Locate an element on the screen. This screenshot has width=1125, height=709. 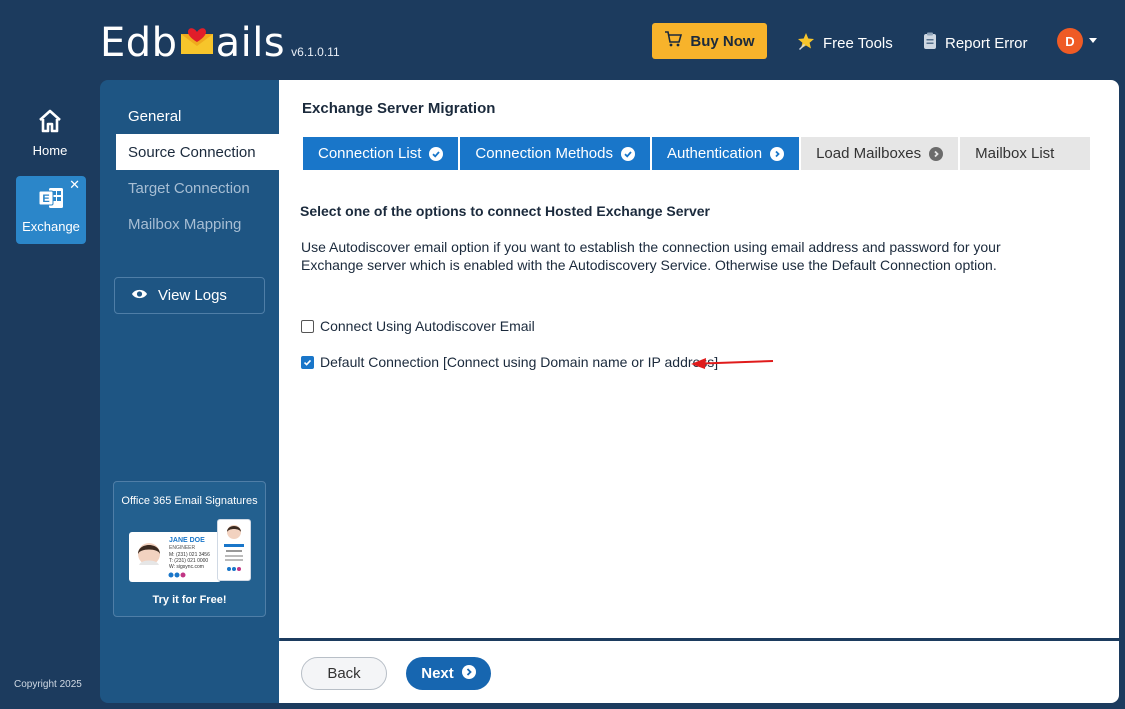
promo-name: JANE DOE is located at coordinates (187, 540).